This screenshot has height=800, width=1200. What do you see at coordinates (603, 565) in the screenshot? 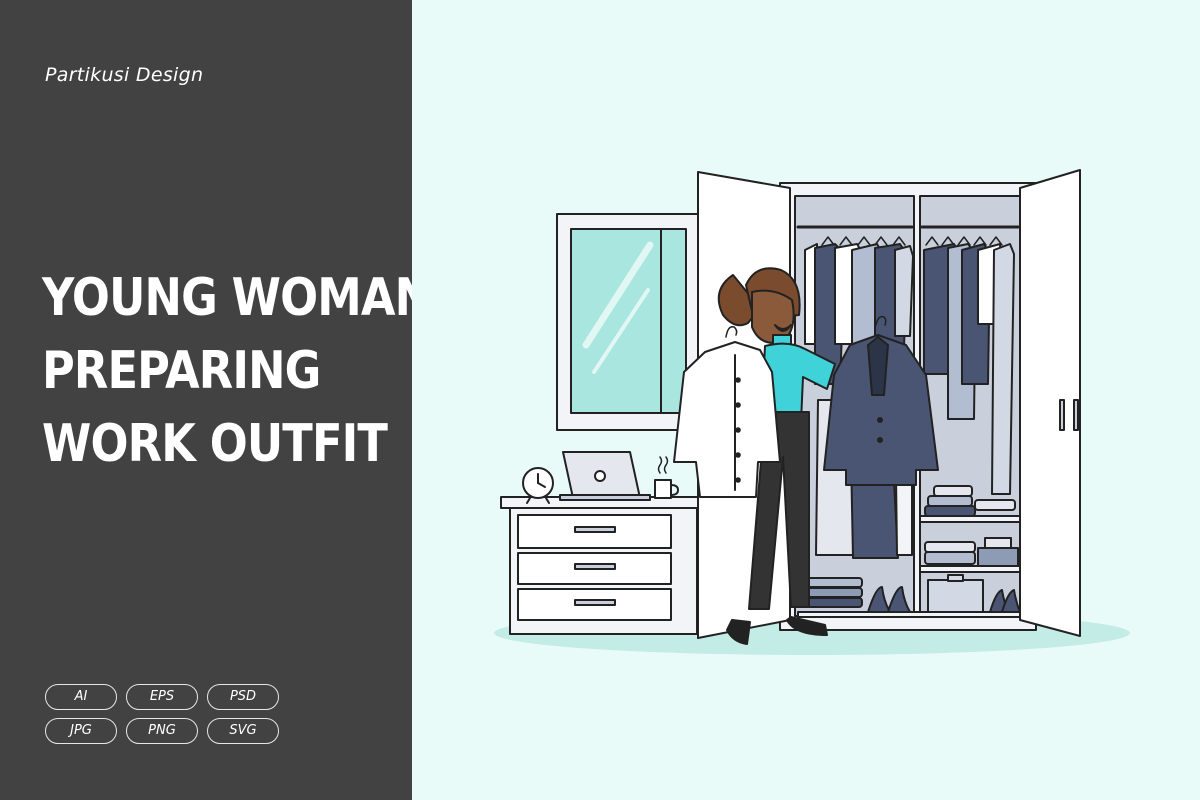
I see `desk` at bounding box center [603, 565].